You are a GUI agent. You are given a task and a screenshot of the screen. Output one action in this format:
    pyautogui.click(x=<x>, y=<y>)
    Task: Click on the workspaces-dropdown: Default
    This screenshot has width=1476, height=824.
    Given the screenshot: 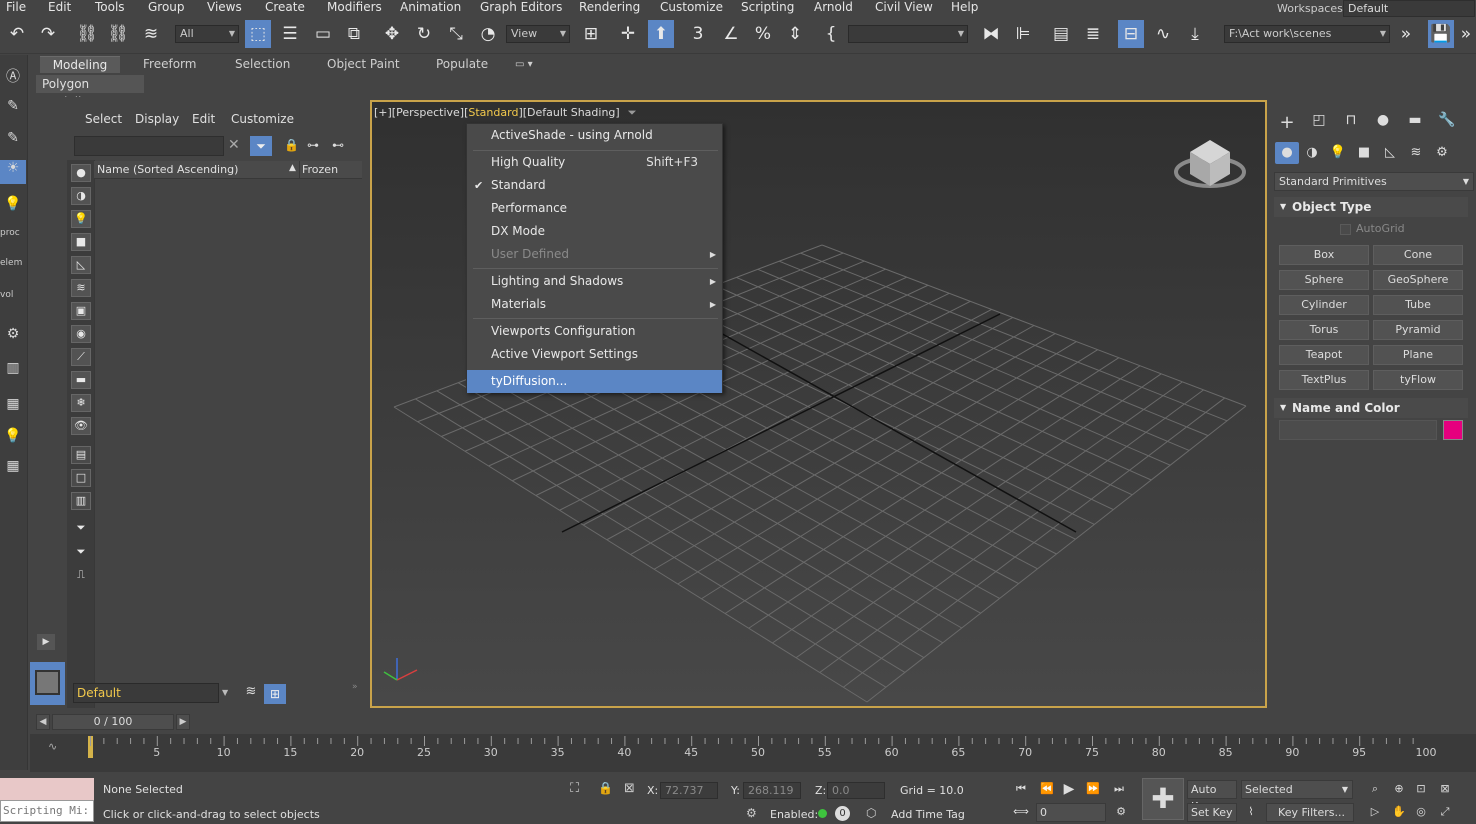 What is the action you would take?
    pyautogui.click(x=1409, y=8)
    